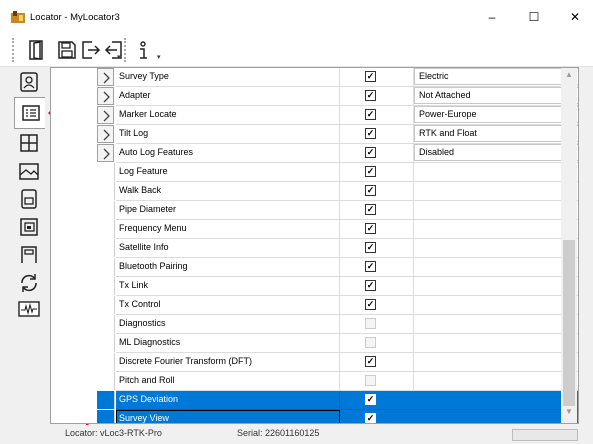 Image resolution: width=593 pixels, height=444 pixels. Describe the element at coordinates (496, 76) in the screenshot. I see `value-dropdown: Electric˅` at that location.